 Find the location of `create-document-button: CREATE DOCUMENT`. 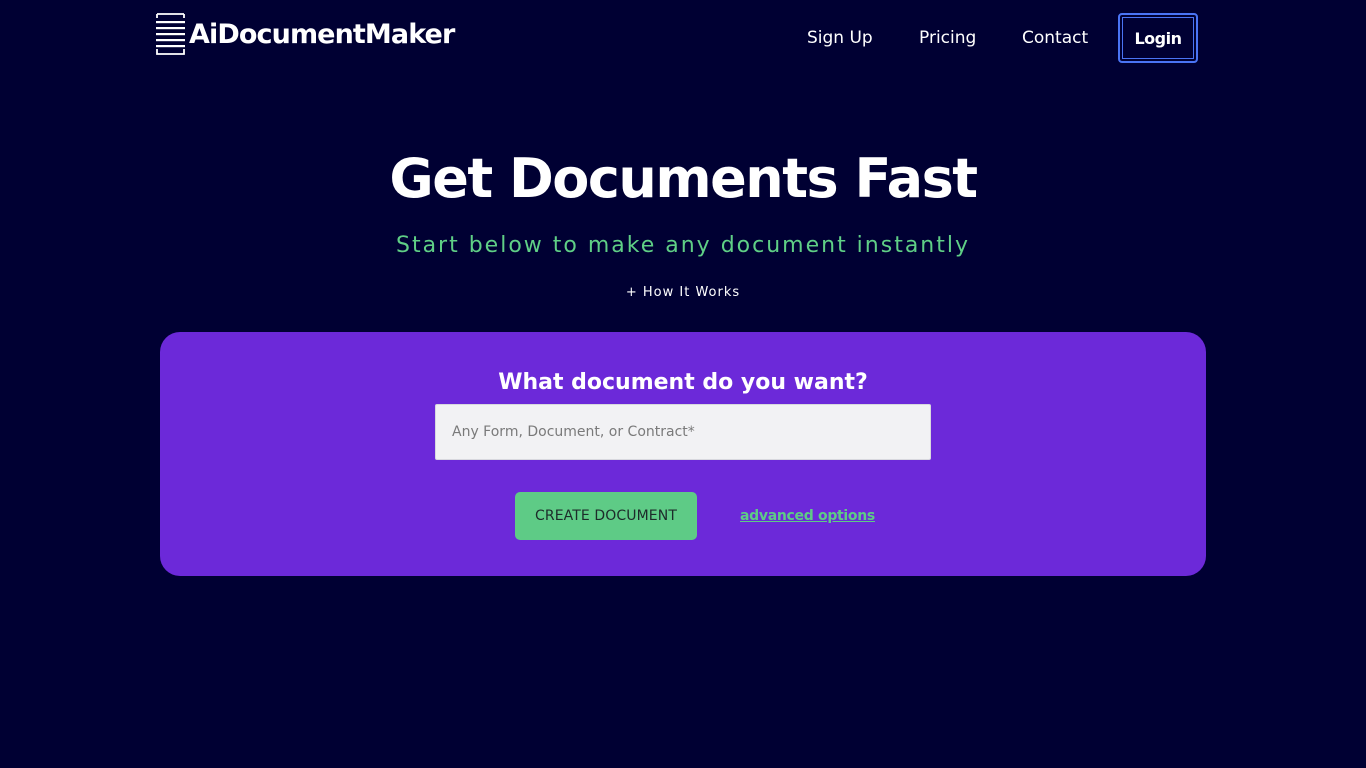

create-document-button: CREATE DOCUMENT is located at coordinates (606, 516).